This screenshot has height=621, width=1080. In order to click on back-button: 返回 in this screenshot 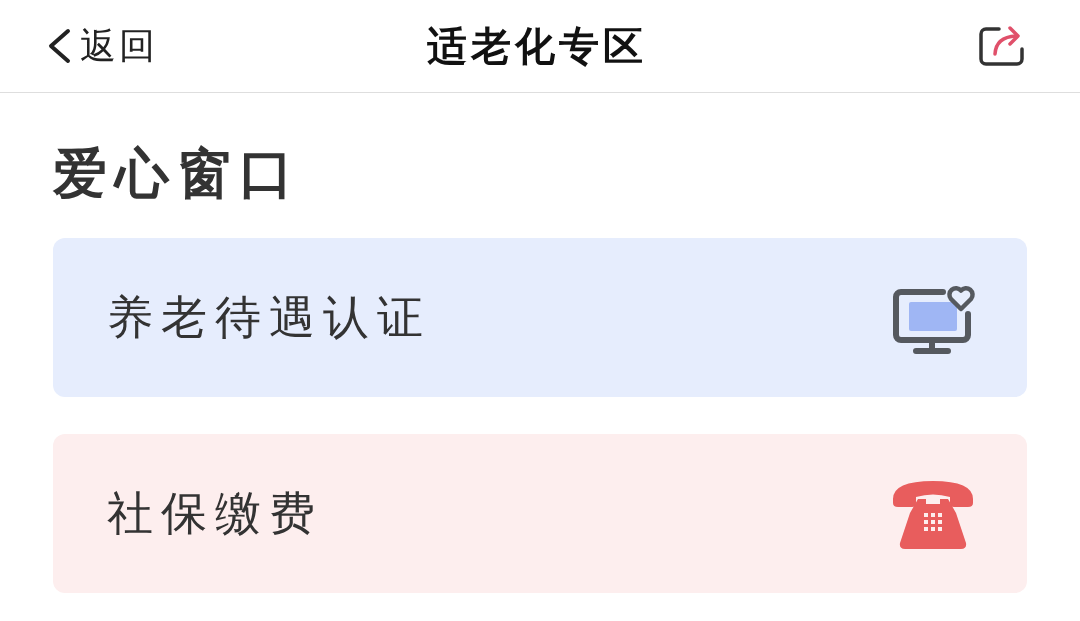, I will do `click(102, 46)`.